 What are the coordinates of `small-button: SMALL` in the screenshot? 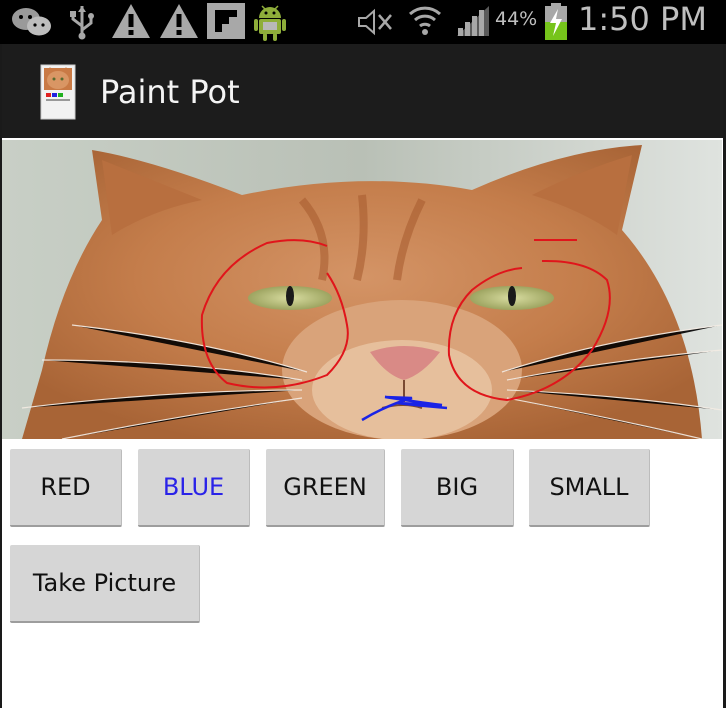 It's located at (589, 488).